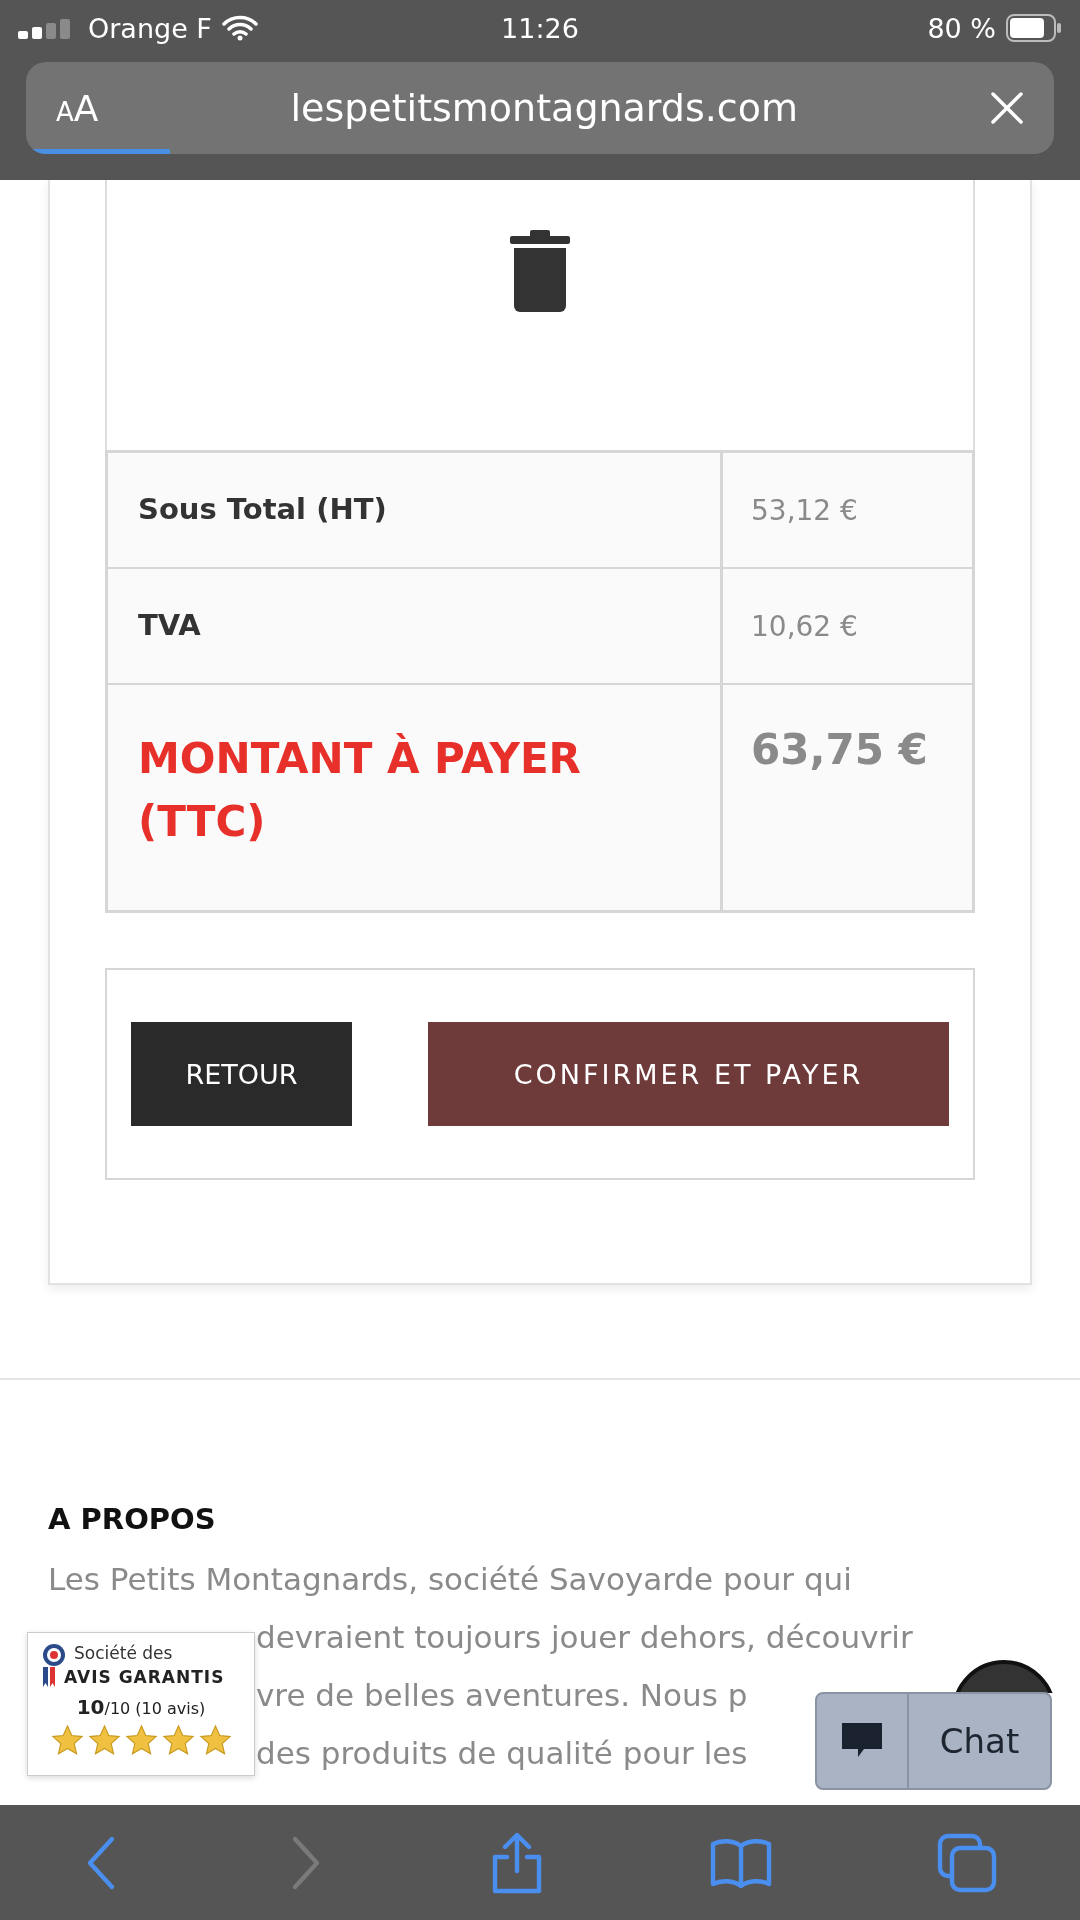  Describe the element at coordinates (804, 626) in the screenshot. I see `total-value: 10,62 €` at that location.